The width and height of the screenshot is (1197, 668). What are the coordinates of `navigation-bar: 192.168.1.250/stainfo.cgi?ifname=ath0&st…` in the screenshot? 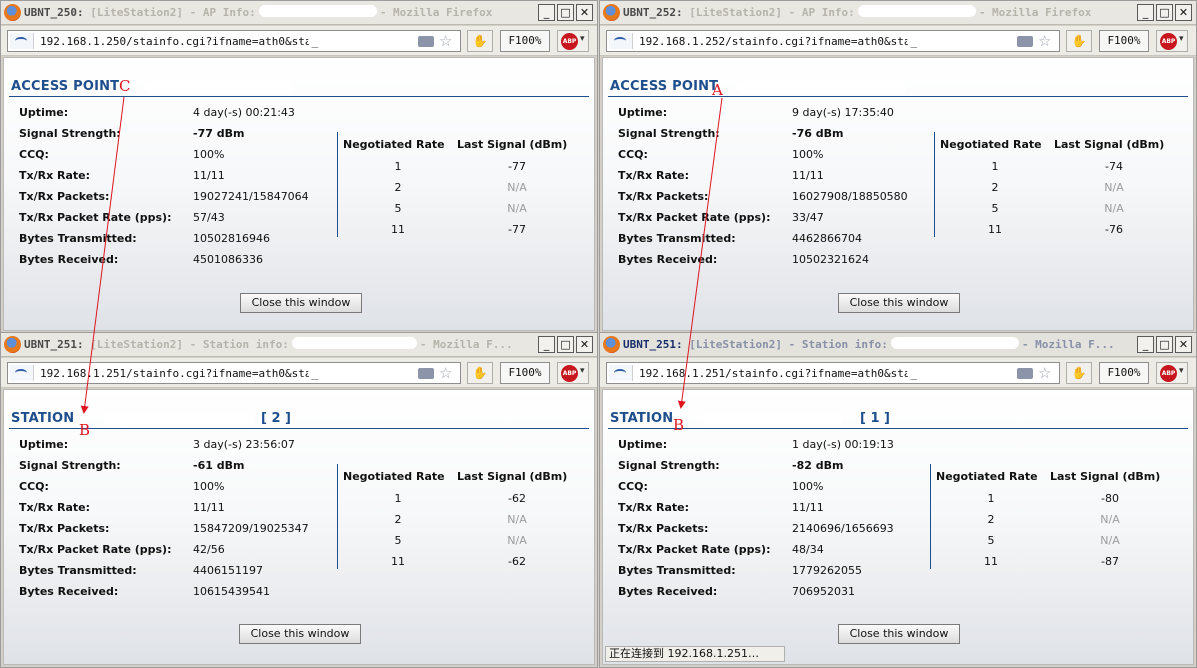 It's located at (299, 41).